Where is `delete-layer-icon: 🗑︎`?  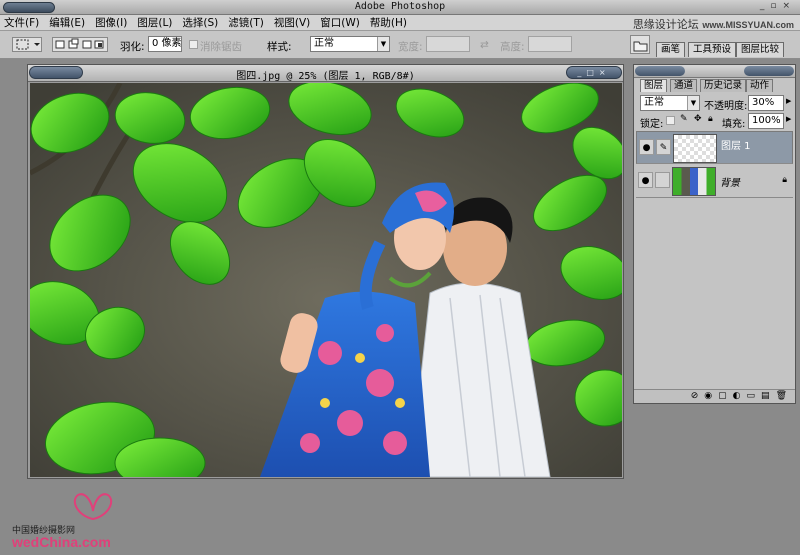
delete-layer-icon: 🗑︎ is located at coordinates (784, 396).